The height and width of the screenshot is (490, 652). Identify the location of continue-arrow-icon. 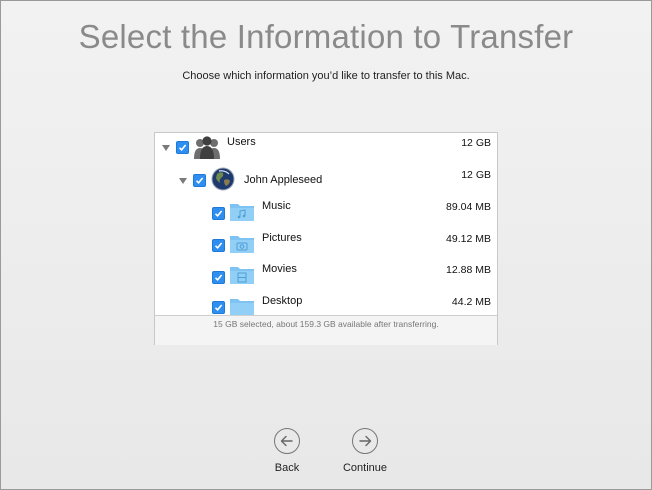
(365, 441).